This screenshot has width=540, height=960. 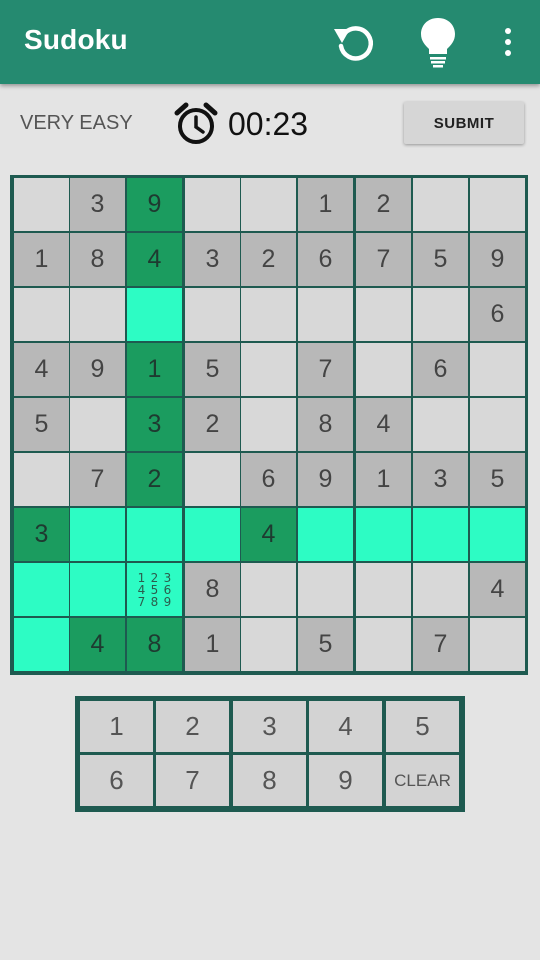 What do you see at coordinates (97, 204) in the screenshot?
I see `sudoku-cell-r1-c2: 3` at bounding box center [97, 204].